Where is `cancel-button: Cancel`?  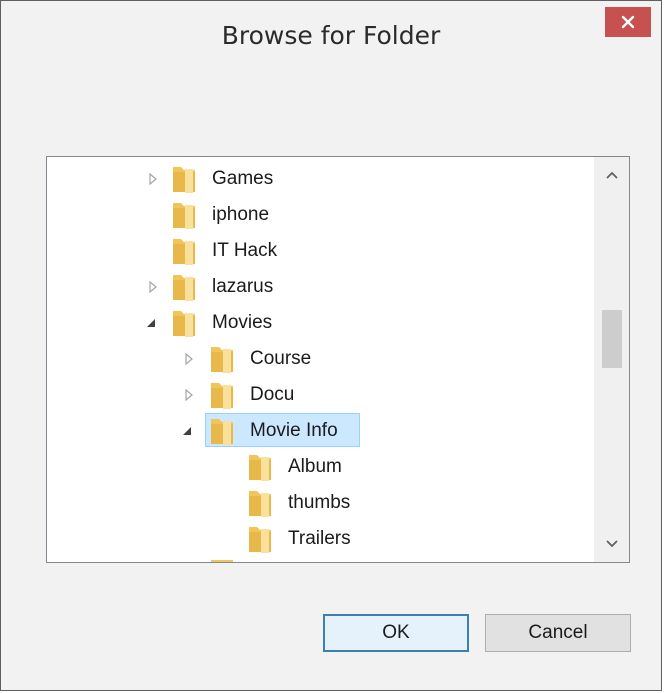 cancel-button: Cancel is located at coordinates (558, 633).